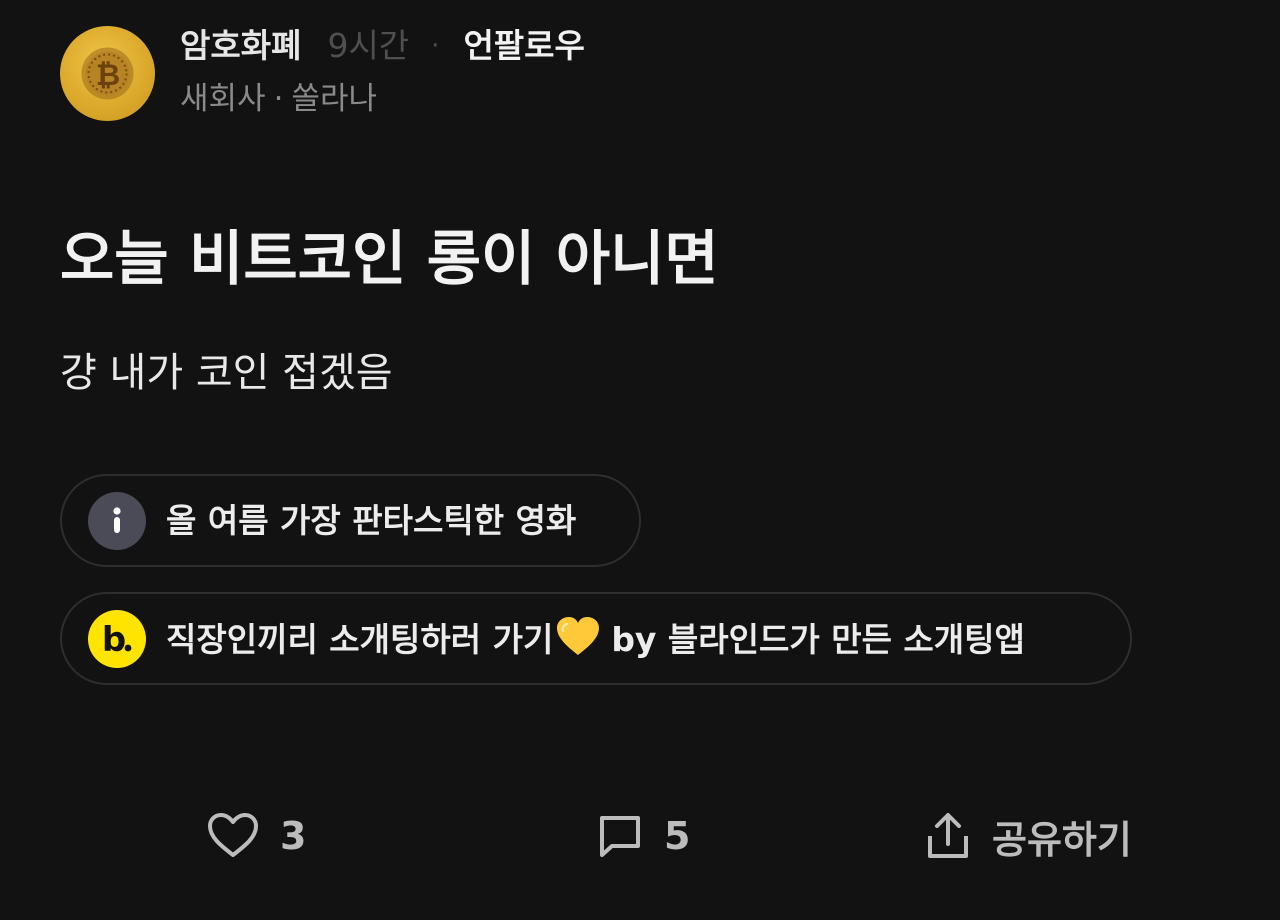 Image resolution: width=1280 pixels, height=920 pixels. What do you see at coordinates (233, 835) in the screenshot?
I see `heart-outline-icon` at bounding box center [233, 835].